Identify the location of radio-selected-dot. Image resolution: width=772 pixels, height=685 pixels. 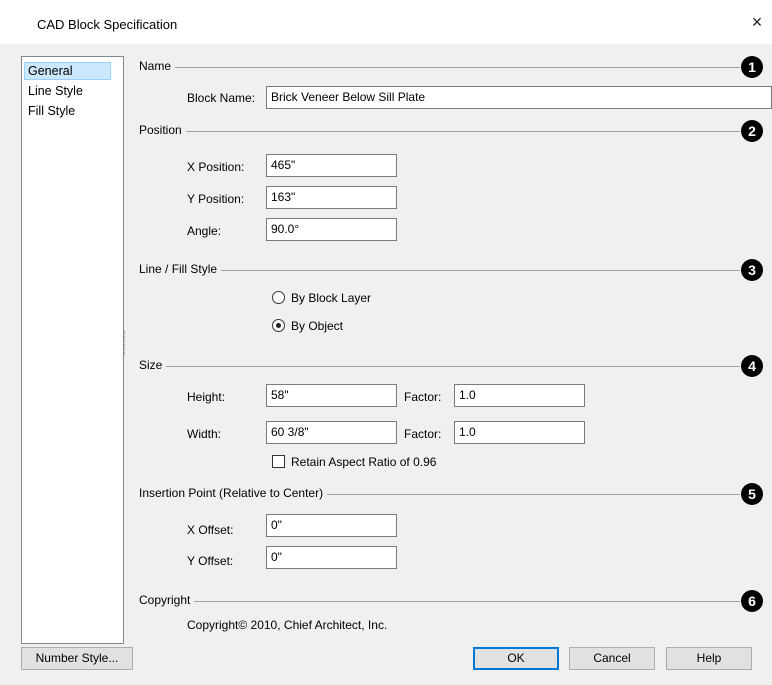
(278, 325).